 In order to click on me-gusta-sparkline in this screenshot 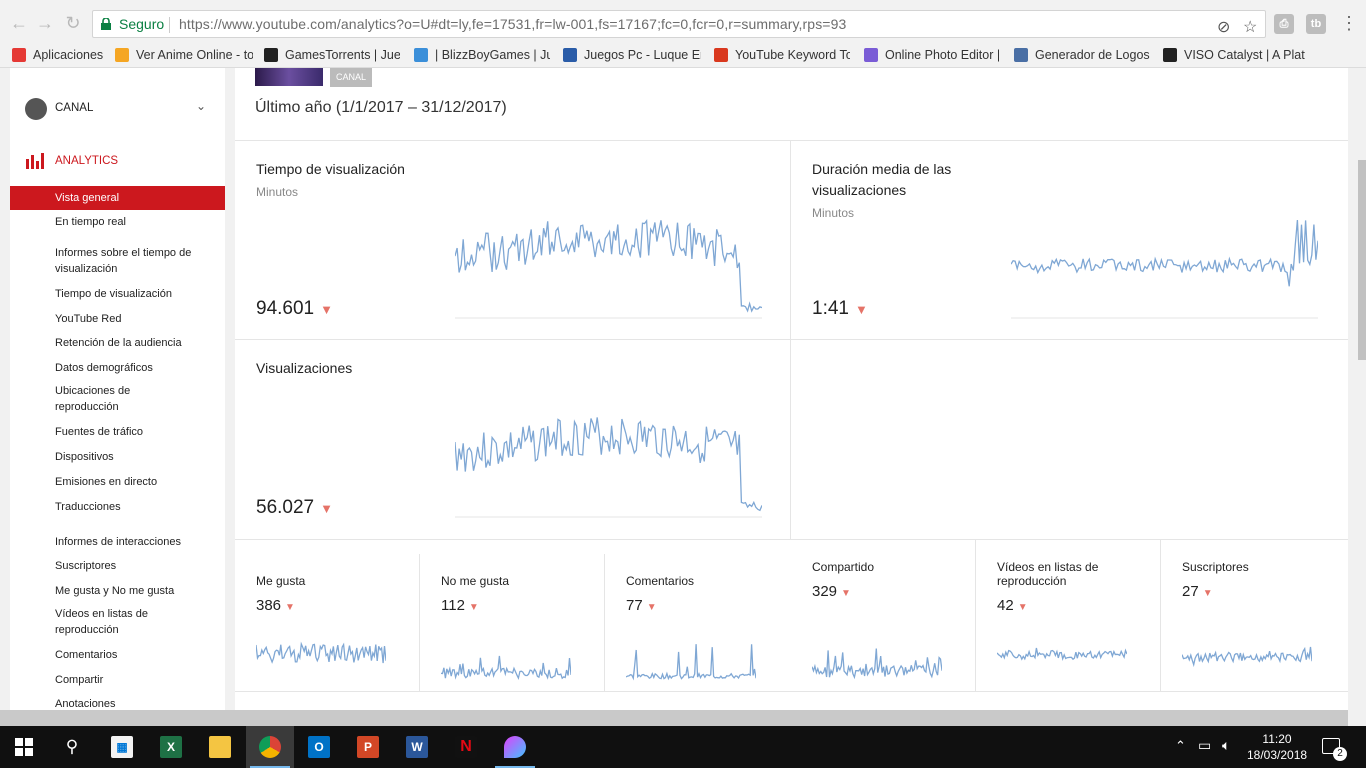, I will do `click(321, 652)`.